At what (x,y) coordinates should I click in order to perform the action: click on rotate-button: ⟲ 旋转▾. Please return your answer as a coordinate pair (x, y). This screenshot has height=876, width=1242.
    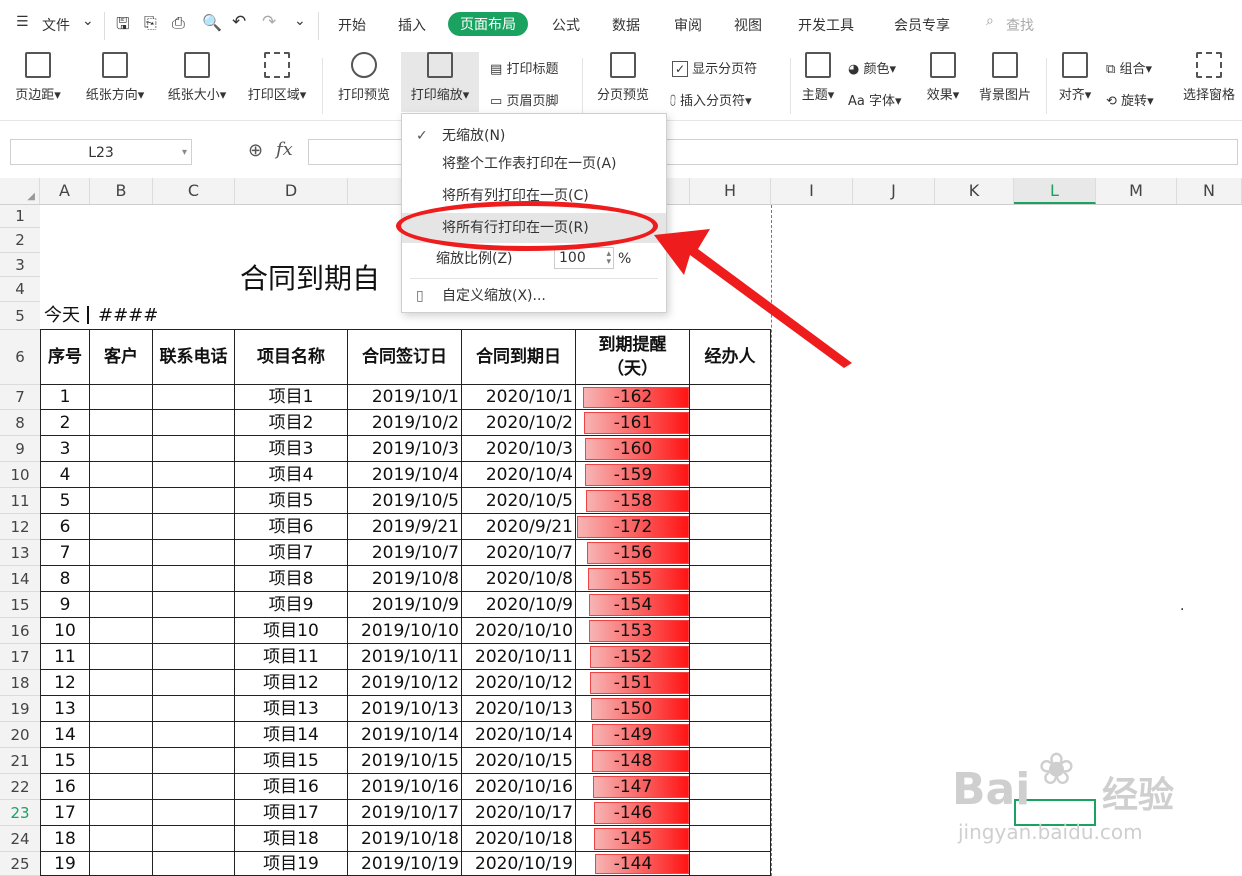
    Looking at the image, I should click on (1130, 99).